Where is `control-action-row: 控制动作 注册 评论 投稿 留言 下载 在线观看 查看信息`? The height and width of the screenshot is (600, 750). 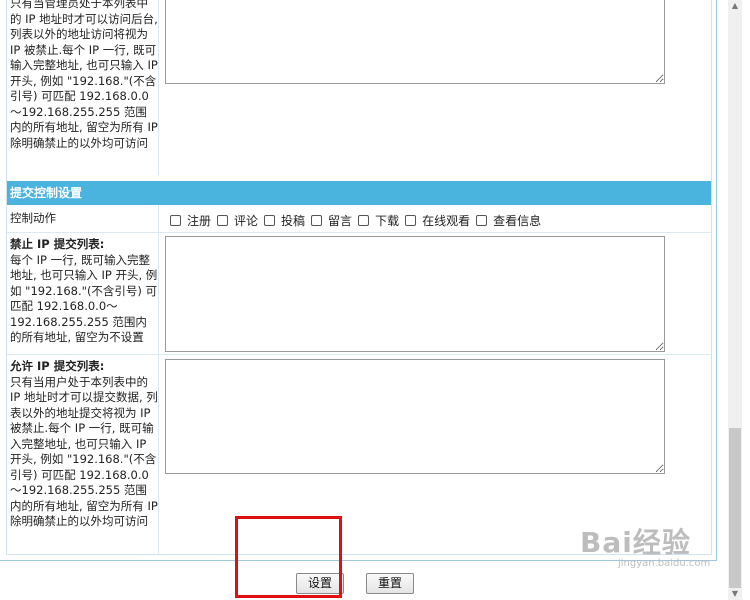 control-action-row: 控制动作 注册 评论 投稿 留言 下载 在线观看 查看信息 is located at coordinates (359, 219).